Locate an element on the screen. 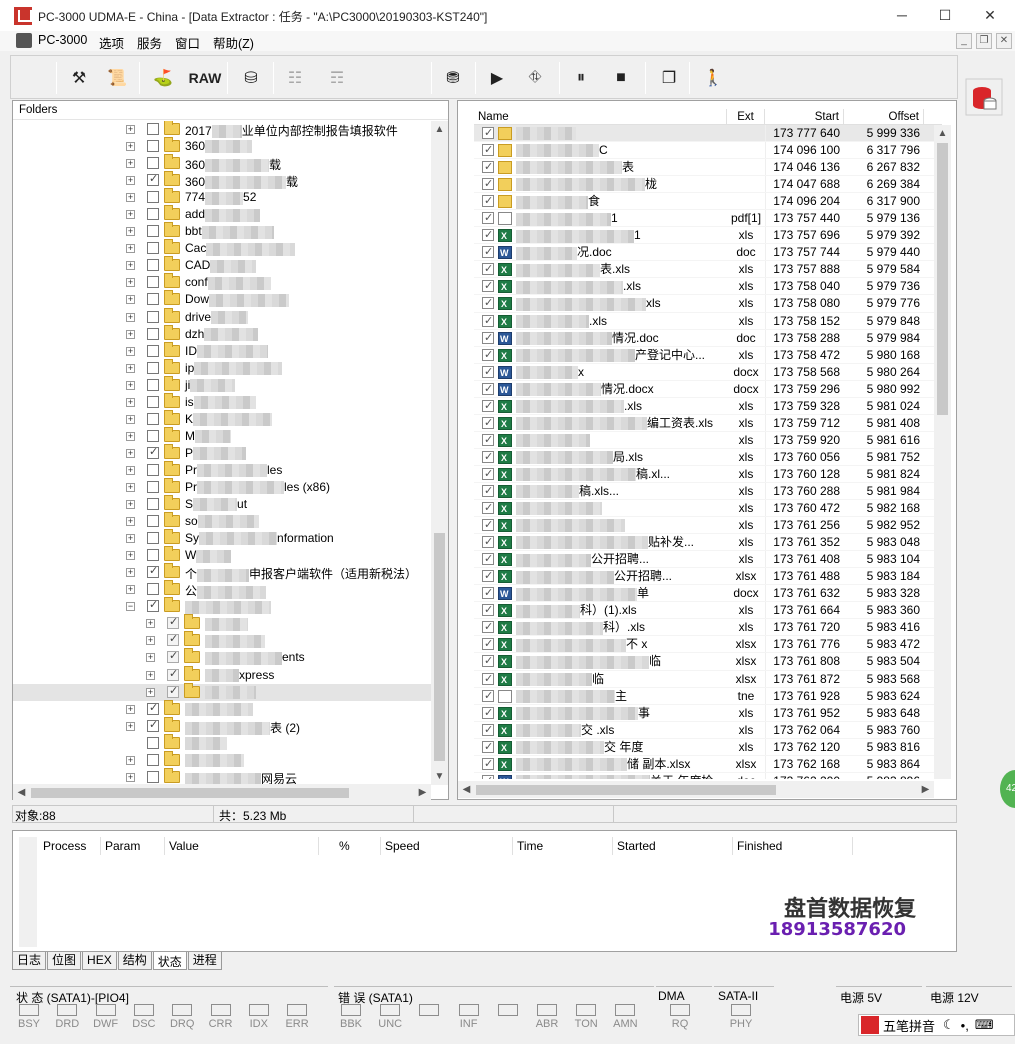 Image resolution: width=1015 pixels, height=1044 pixels. tree-row: +360 is located at coordinates (223, 146).